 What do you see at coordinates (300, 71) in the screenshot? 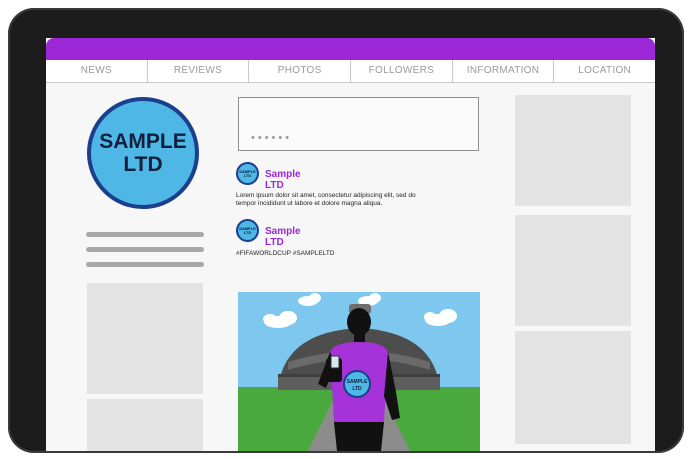
I see `tab-photos: PHOTOS` at bounding box center [300, 71].